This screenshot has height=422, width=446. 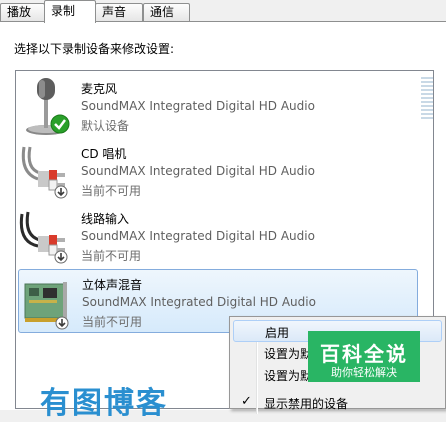 I want to click on device-name: 线路输入, so click(x=105, y=219).